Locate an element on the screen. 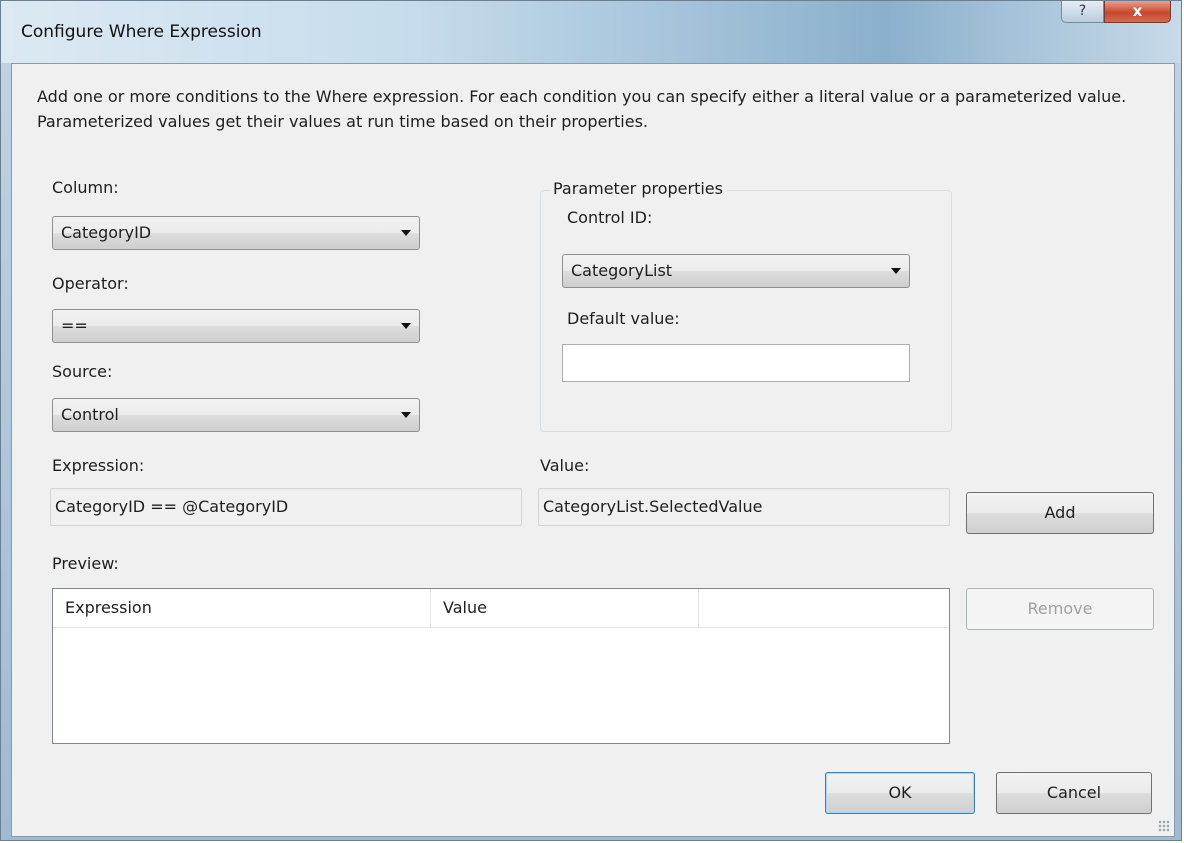 Image resolution: width=1184 pixels, height=843 pixels. value-text: CategoryList.SelectedValue is located at coordinates (653, 506).